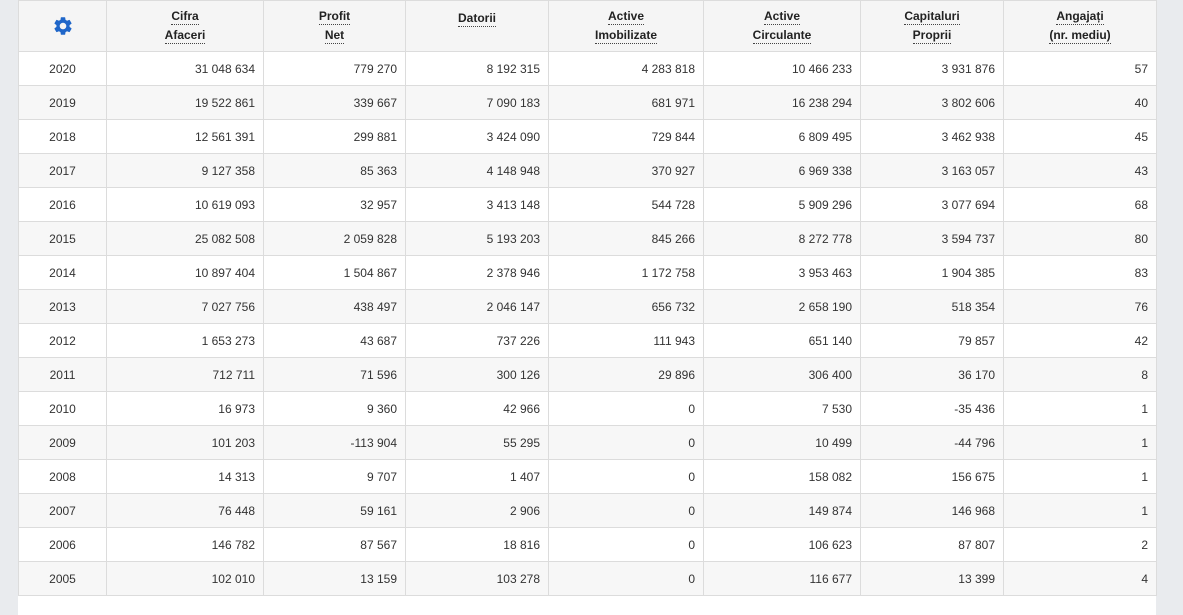 The image size is (1183, 615). What do you see at coordinates (477, 238) in the screenshot?
I see `cell-datorii: 5 193 203` at bounding box center [477, 238].